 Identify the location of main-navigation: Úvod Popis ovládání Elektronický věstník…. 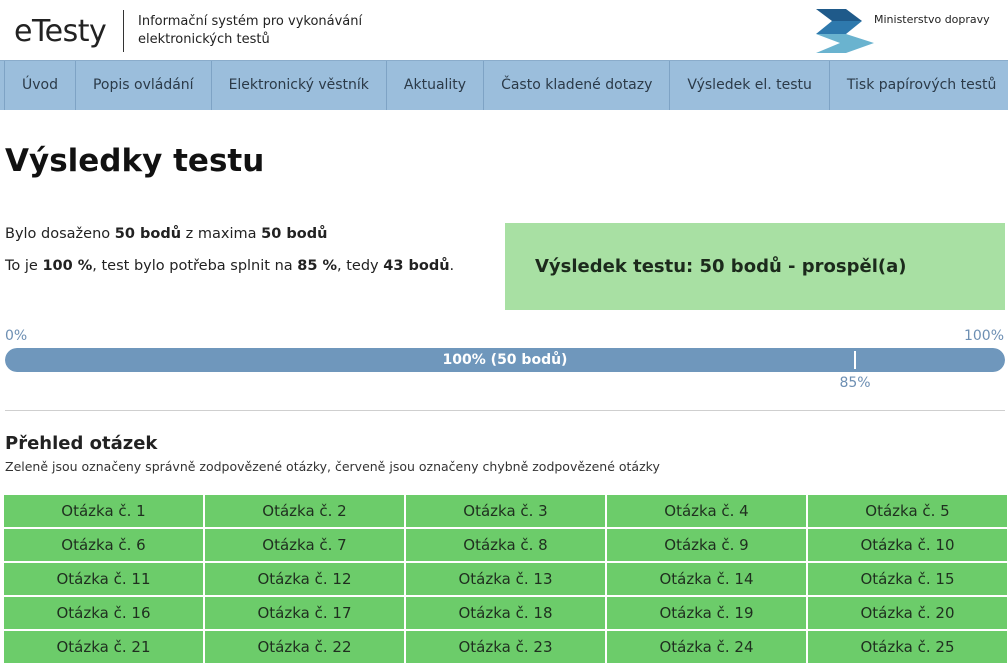
(504, 85).